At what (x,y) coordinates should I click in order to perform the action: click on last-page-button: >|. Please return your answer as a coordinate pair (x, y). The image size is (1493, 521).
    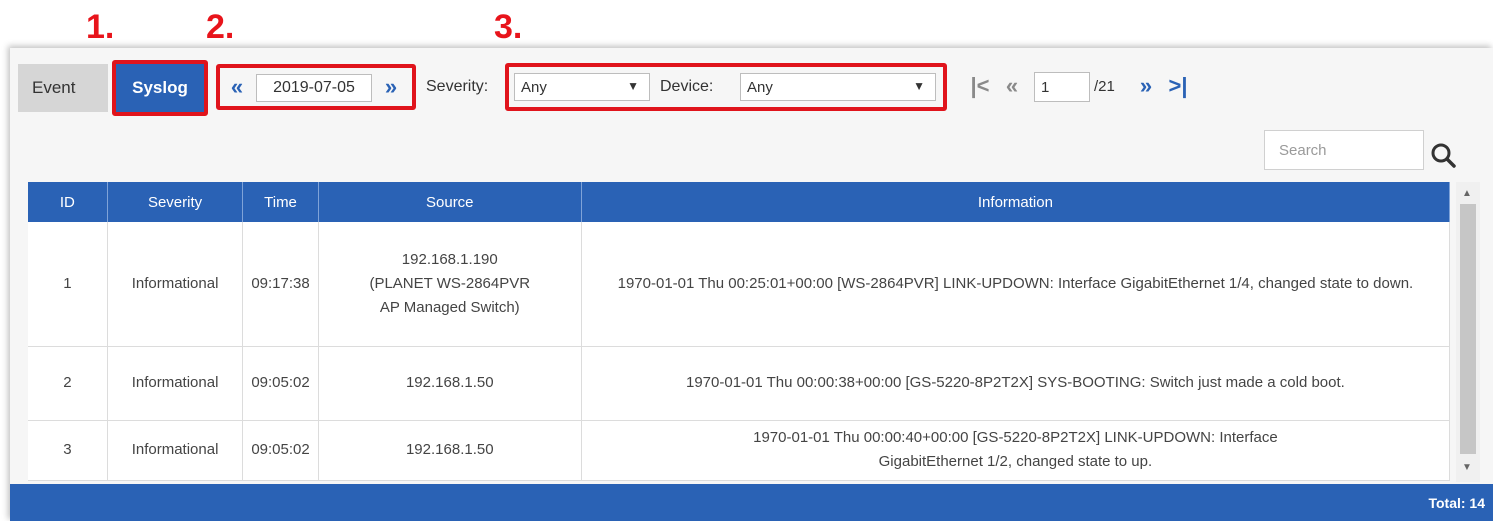
    Looking at the image, I should click on (1178, 86).